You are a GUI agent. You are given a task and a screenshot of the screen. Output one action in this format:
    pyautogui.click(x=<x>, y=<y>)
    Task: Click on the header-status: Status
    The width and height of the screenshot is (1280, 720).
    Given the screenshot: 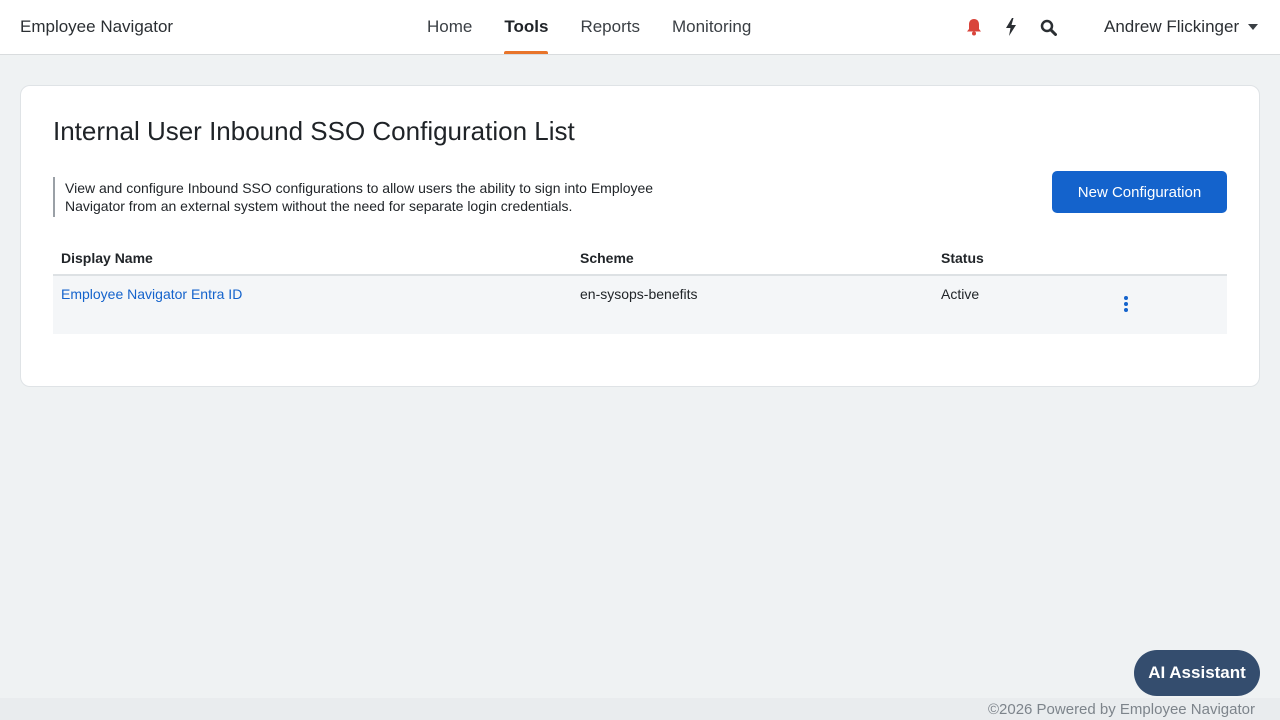 What is the action you would take?
    pyautogui.click(x=1020, y=258)
    